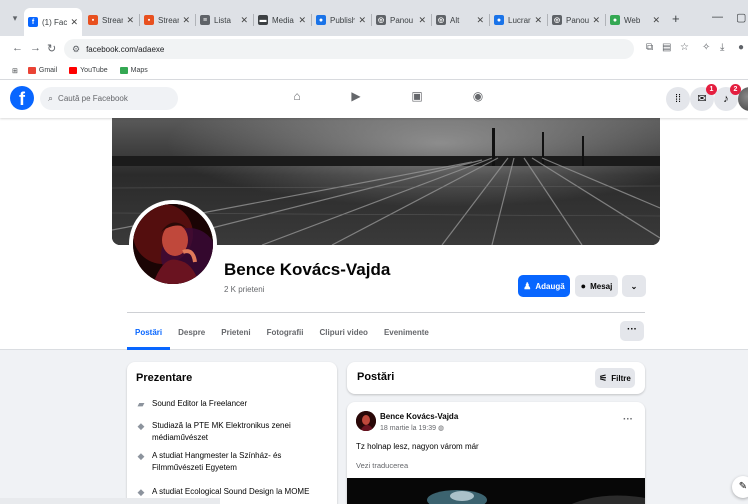 This screenshot has height=504, width=748. I want to click on back-arrow-icon: ←, so click(17, 48).